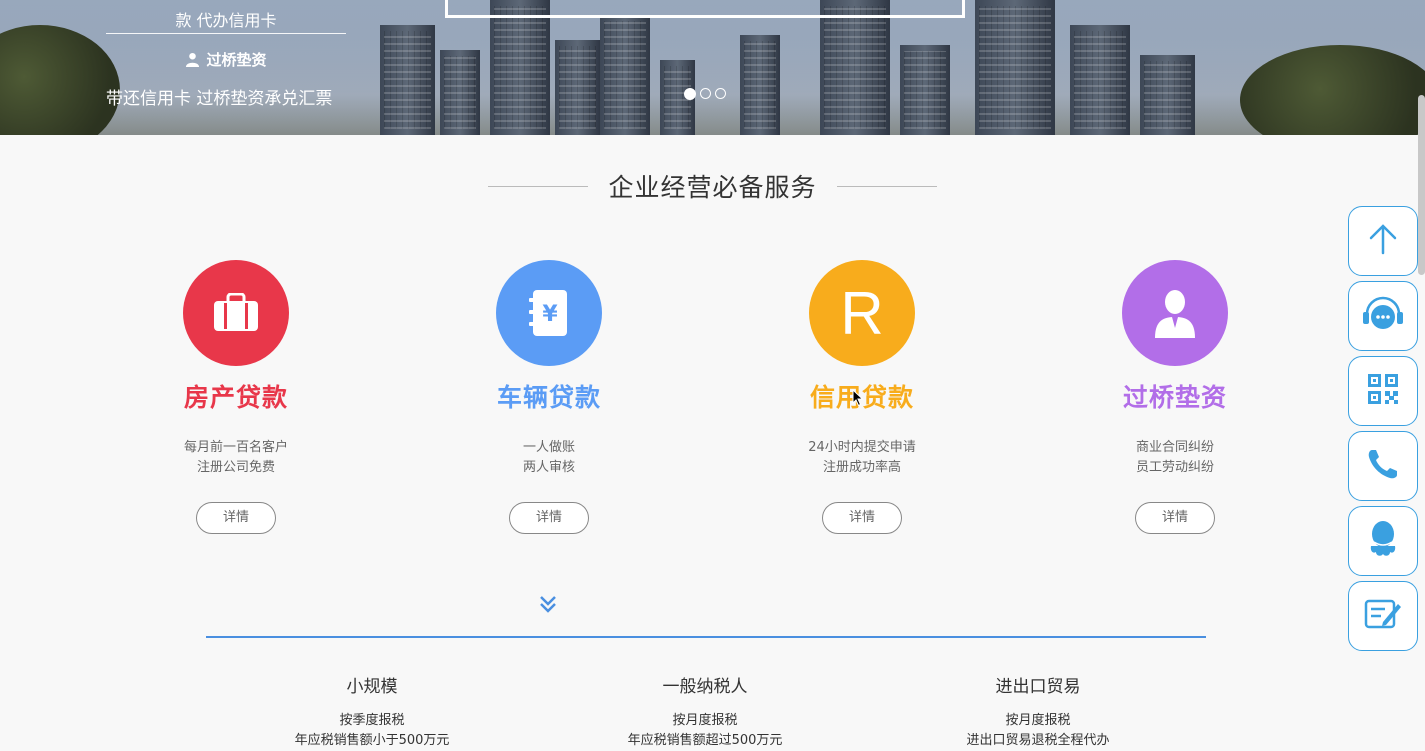 This screenshot has height=751, width=1425. I want to click on card-description: 一人做账 两人审核, so click(548, 457).